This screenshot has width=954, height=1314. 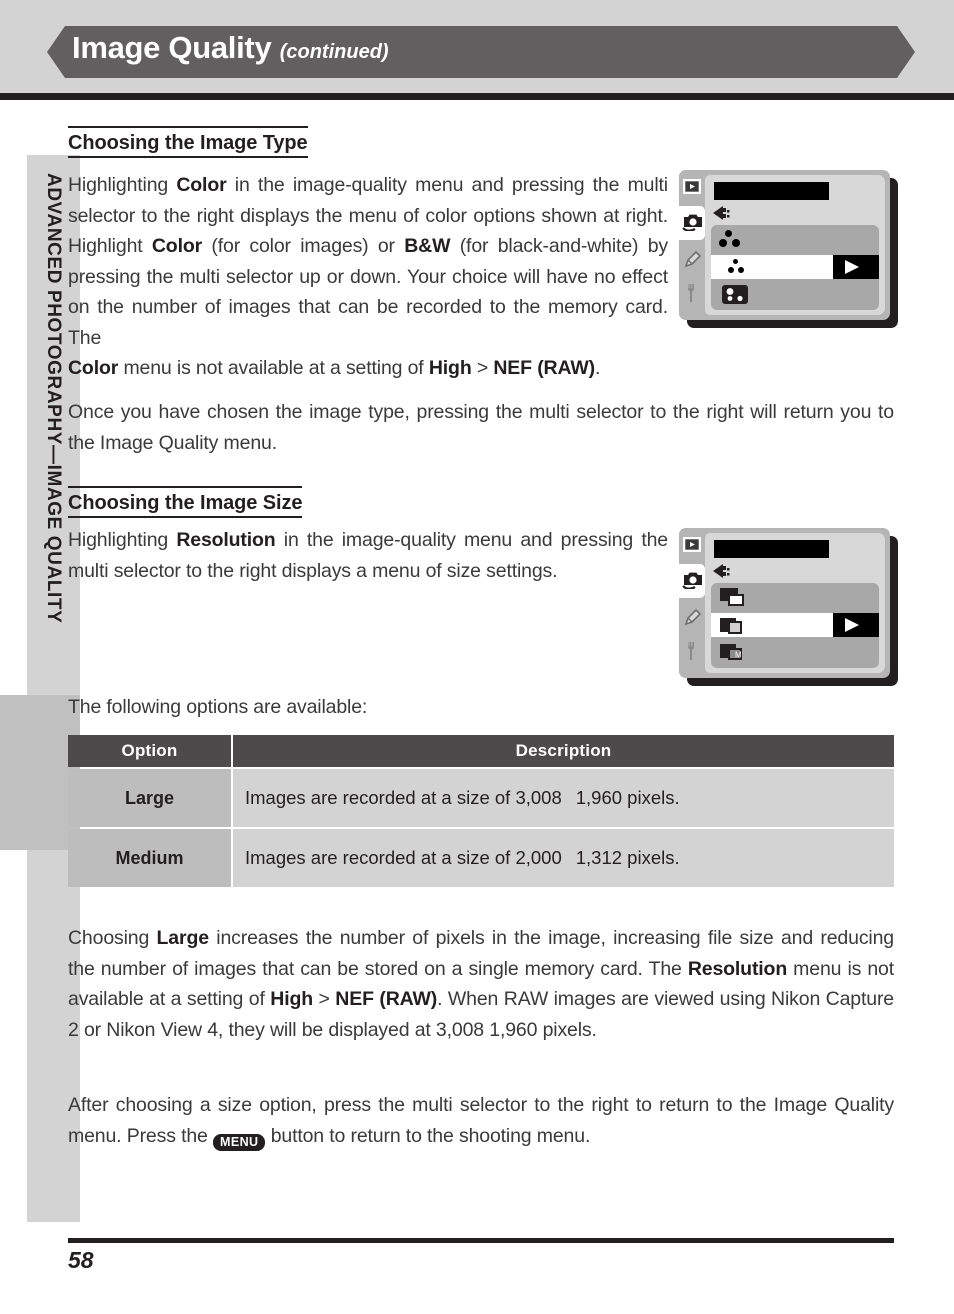 I want to click on lcd-option-list, so click(x=795, y=267).